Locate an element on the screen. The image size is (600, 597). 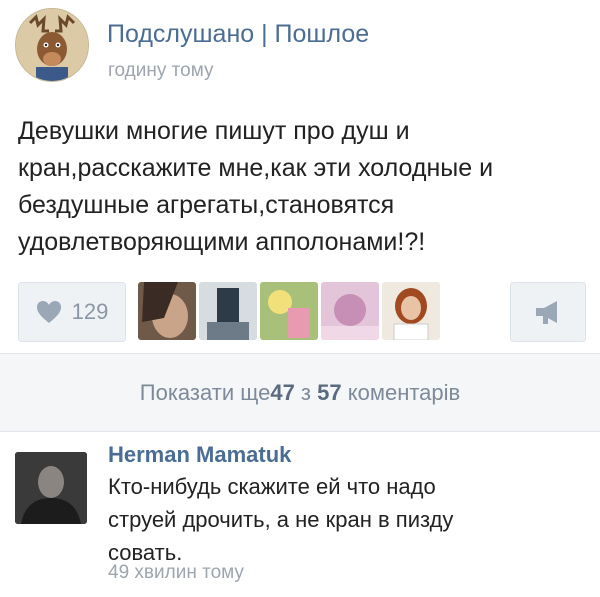
comment-author-link: Herman Mamatuk is located at coordinates (199, 455).